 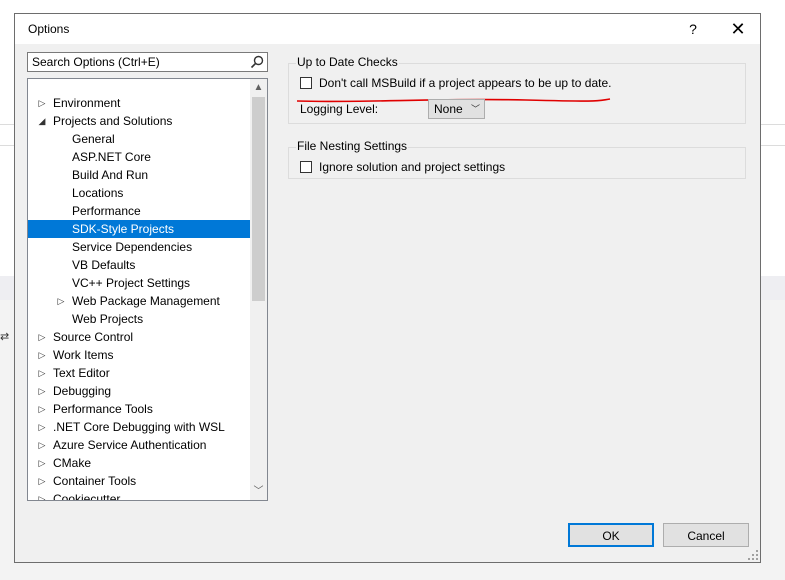 What do you see at coordinates (140, 391) in the screenshot?
I see `tree-item: ▷ Debugging` at bounding box center [140, 391].